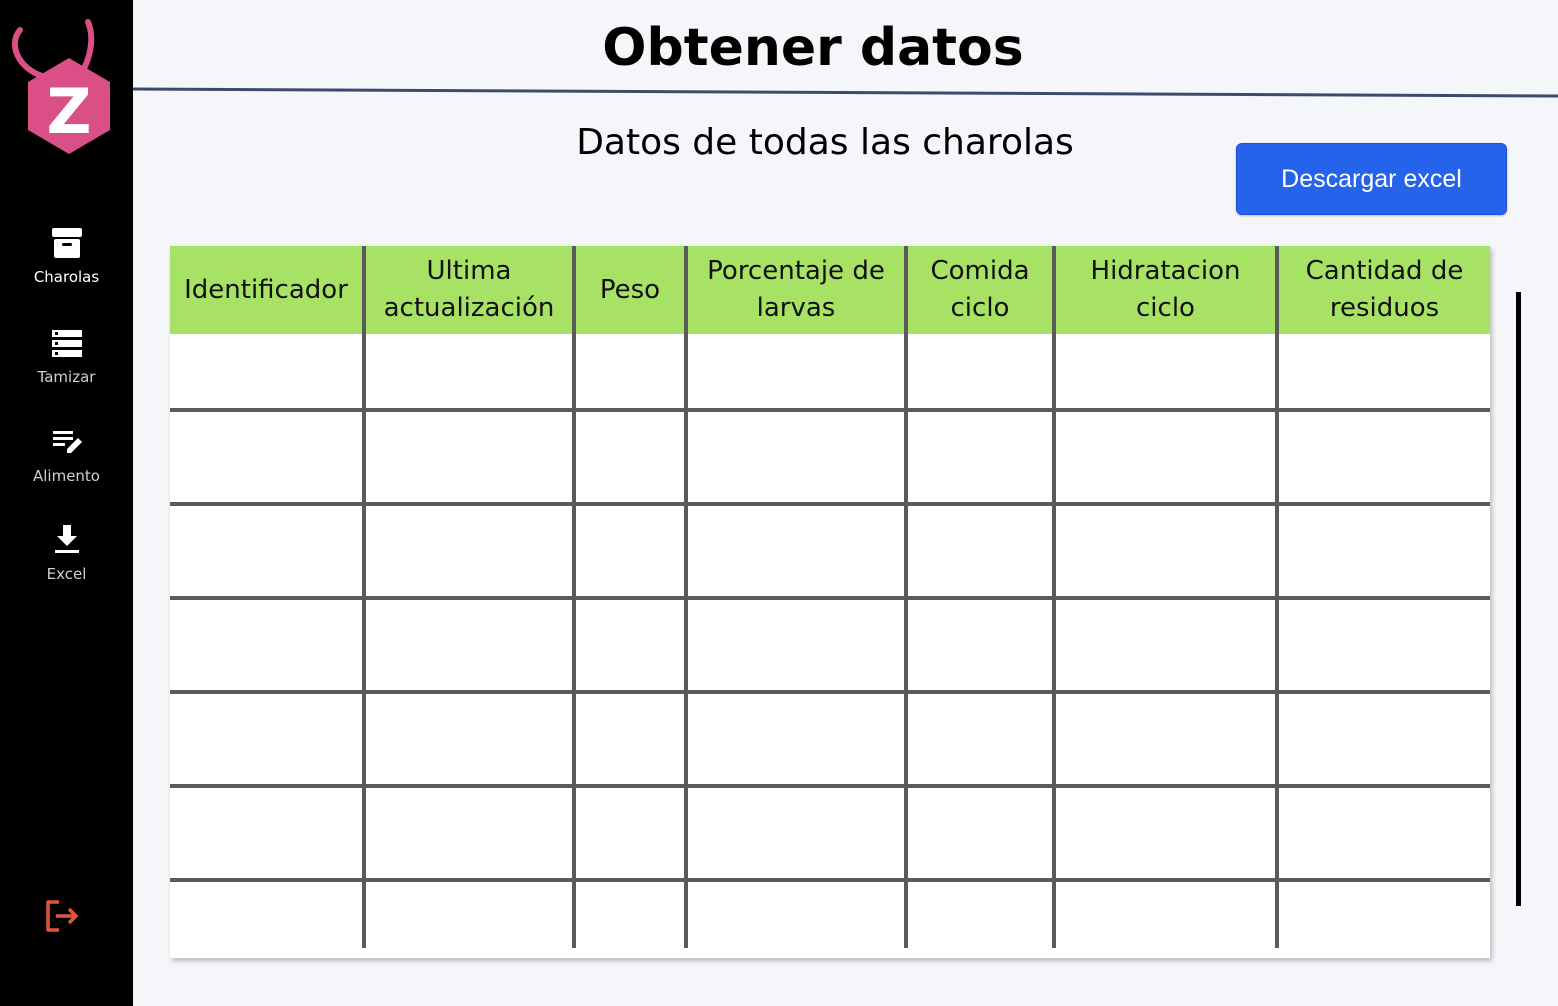 This screenshot has width=1558, height=1006. I want to click on page-title: Obtener datos, so click(813, 48).